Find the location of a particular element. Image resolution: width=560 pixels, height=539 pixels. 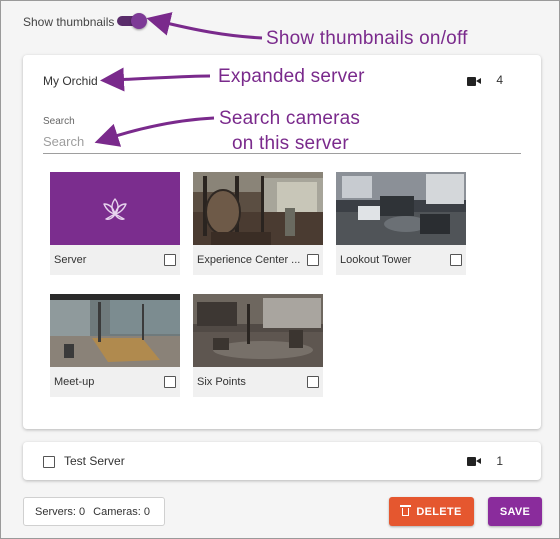

camera-tile-lookout-tower: Lookout Tower is located at coordinates (401, 223).